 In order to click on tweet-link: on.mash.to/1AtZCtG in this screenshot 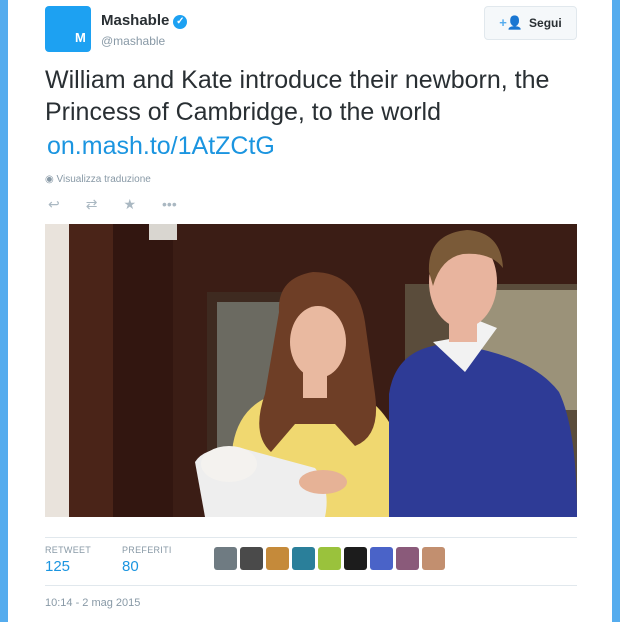, I will do `click(161, 146)`.